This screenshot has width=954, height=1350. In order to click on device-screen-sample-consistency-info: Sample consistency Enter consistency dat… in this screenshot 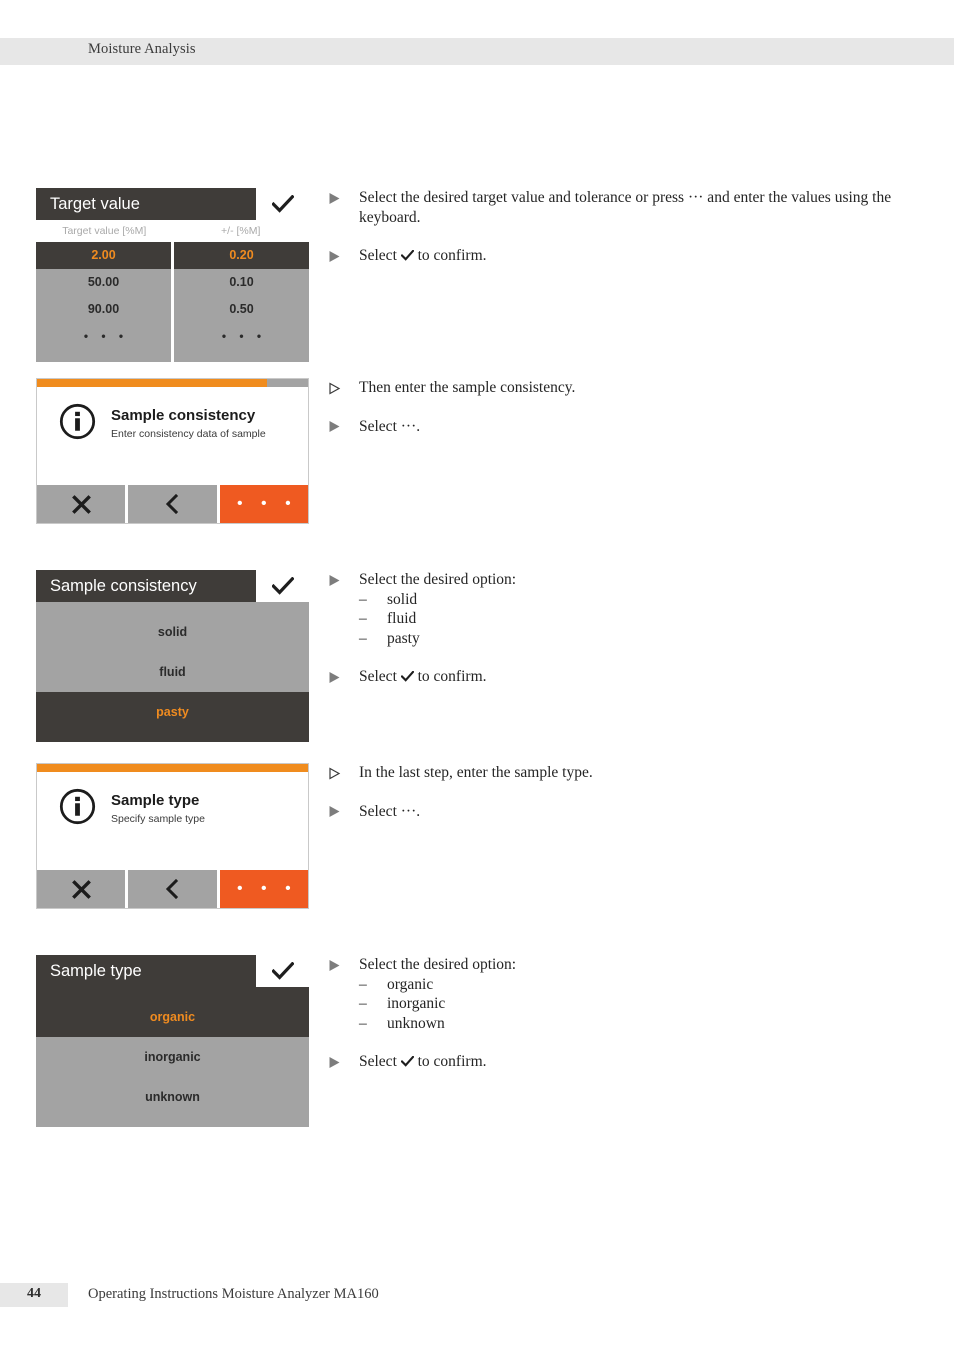, I will do `click(172, 451)`.